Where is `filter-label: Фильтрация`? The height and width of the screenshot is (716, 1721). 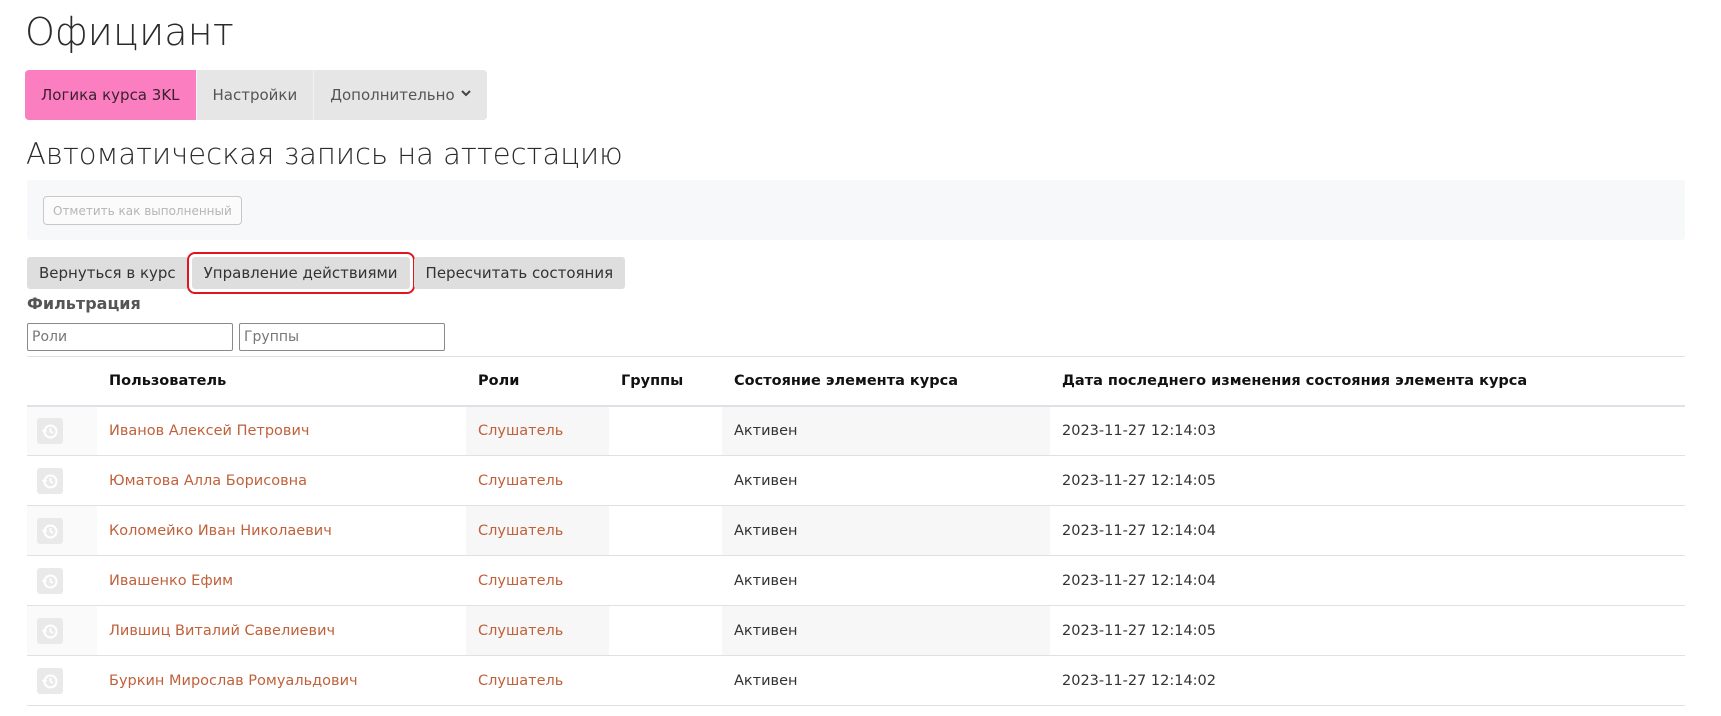 filter-label: Фильтрация is located at coordinates (84, 303).